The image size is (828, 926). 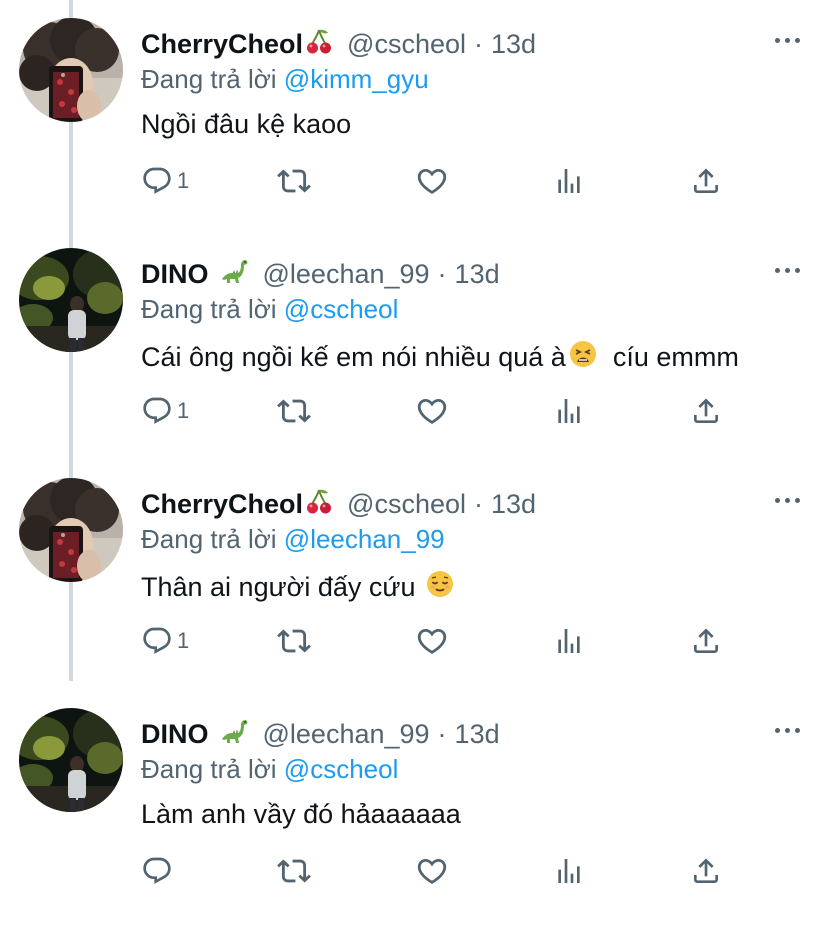 I want to click on replying-to: Đang trả lời @leechan_99, so click(x=293, y=539).